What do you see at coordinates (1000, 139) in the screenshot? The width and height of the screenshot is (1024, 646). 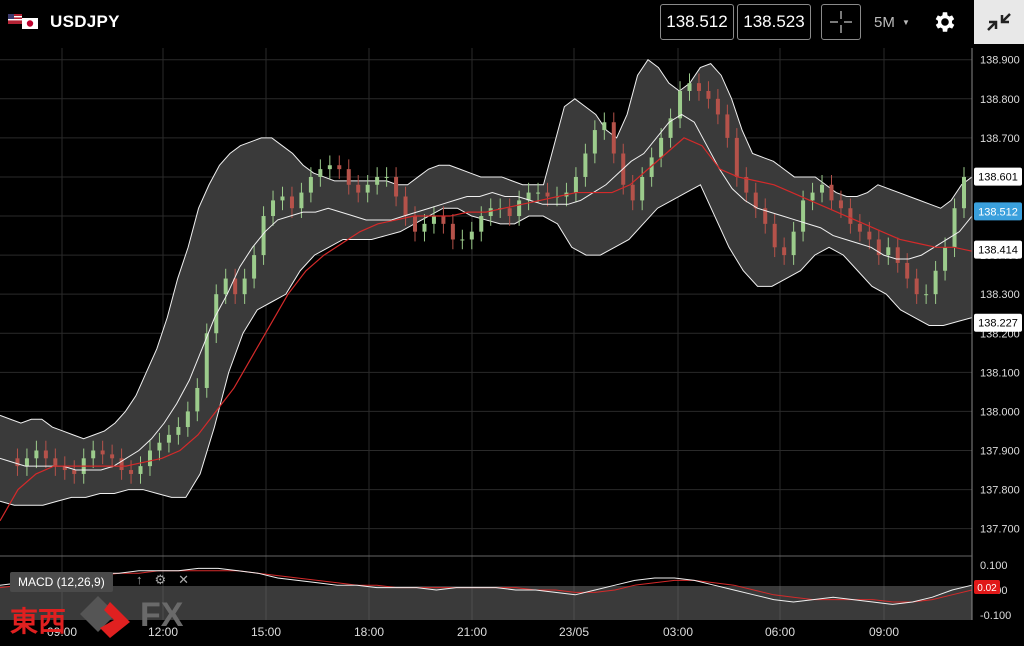 I see `y-tick-label: 138.700` at bounding box center [1000, 139].